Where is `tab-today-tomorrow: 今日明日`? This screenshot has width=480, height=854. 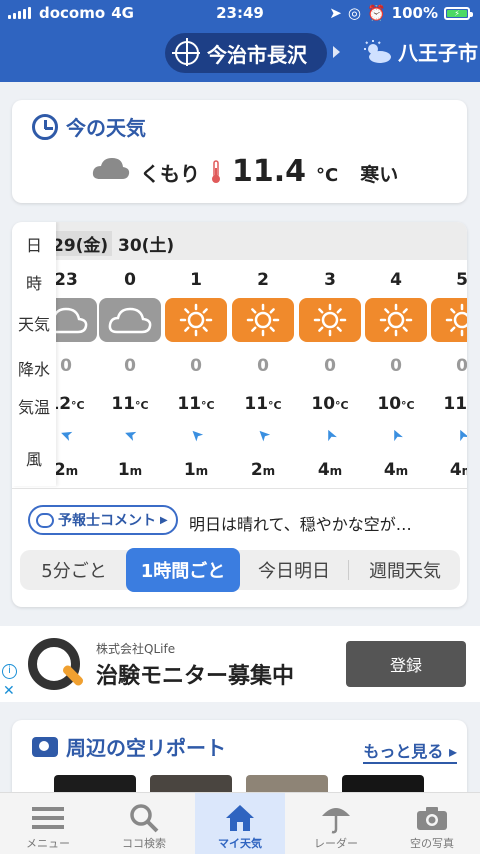
tab-today-tomorrow: 今日明日 is located at coordinates (294, 570).